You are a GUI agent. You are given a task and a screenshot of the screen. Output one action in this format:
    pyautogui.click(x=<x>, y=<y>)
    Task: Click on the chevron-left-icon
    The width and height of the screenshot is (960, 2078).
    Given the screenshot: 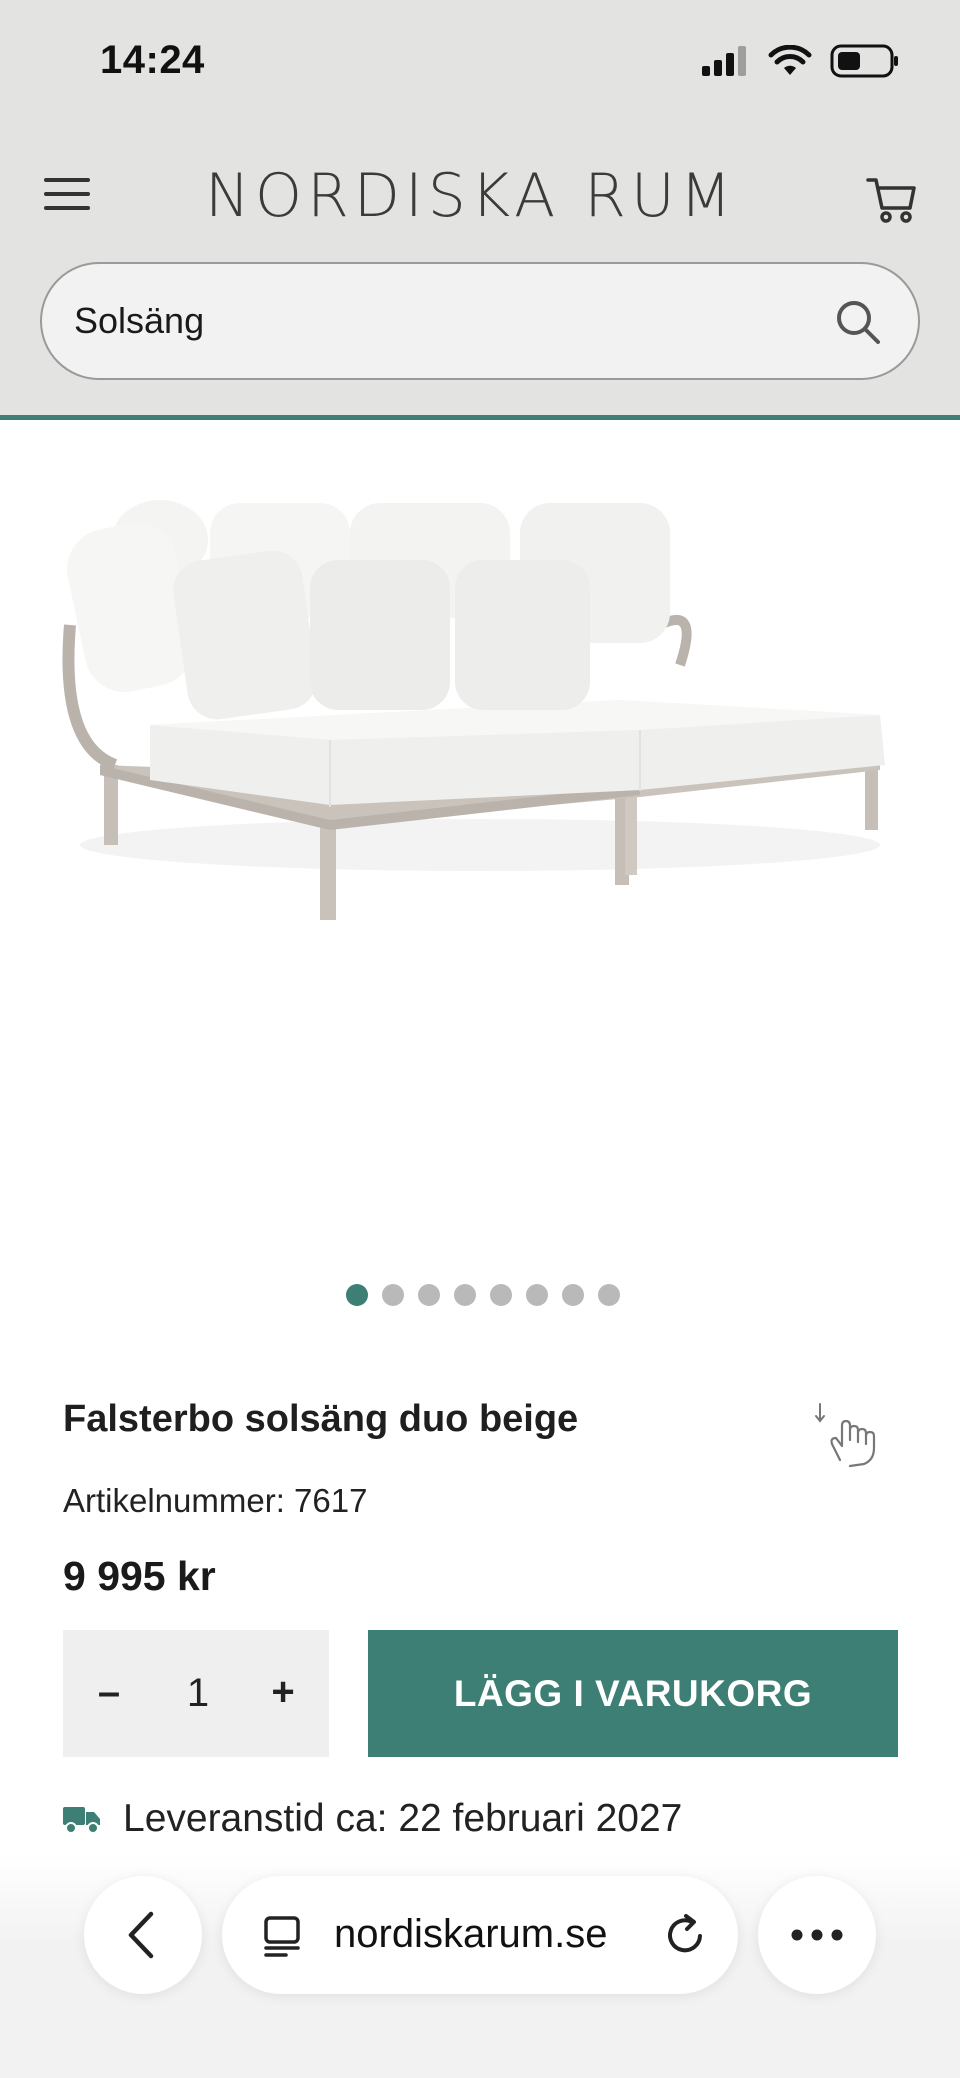 What is the action you would take?
    pyautogui.click(x=141, y=1935)
    